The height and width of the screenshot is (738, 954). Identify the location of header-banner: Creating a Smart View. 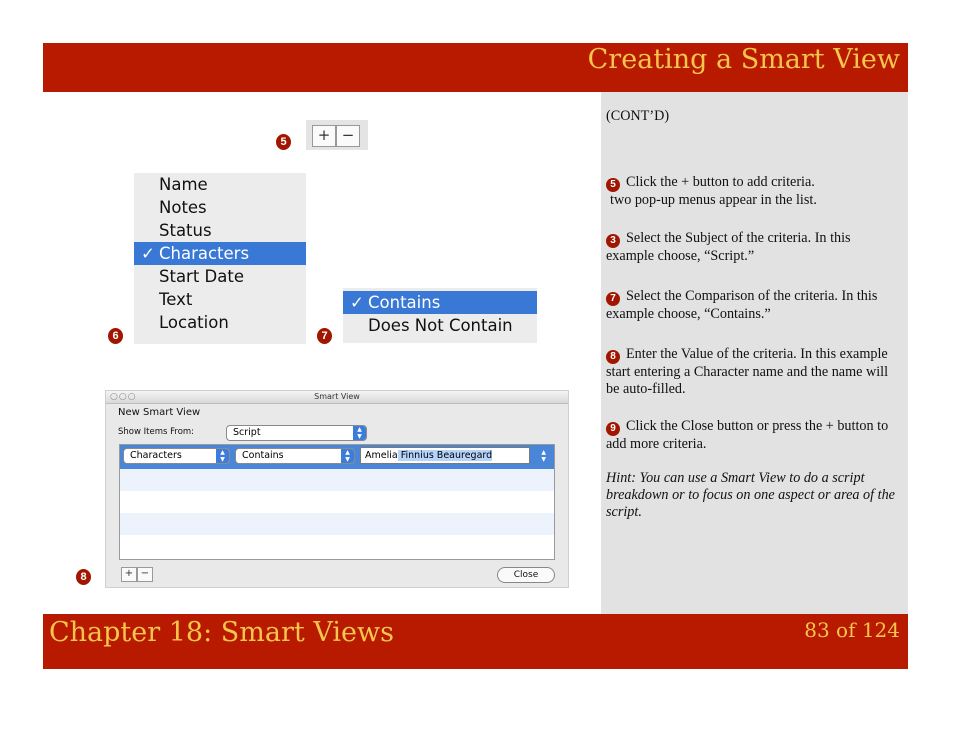
(475, 67).